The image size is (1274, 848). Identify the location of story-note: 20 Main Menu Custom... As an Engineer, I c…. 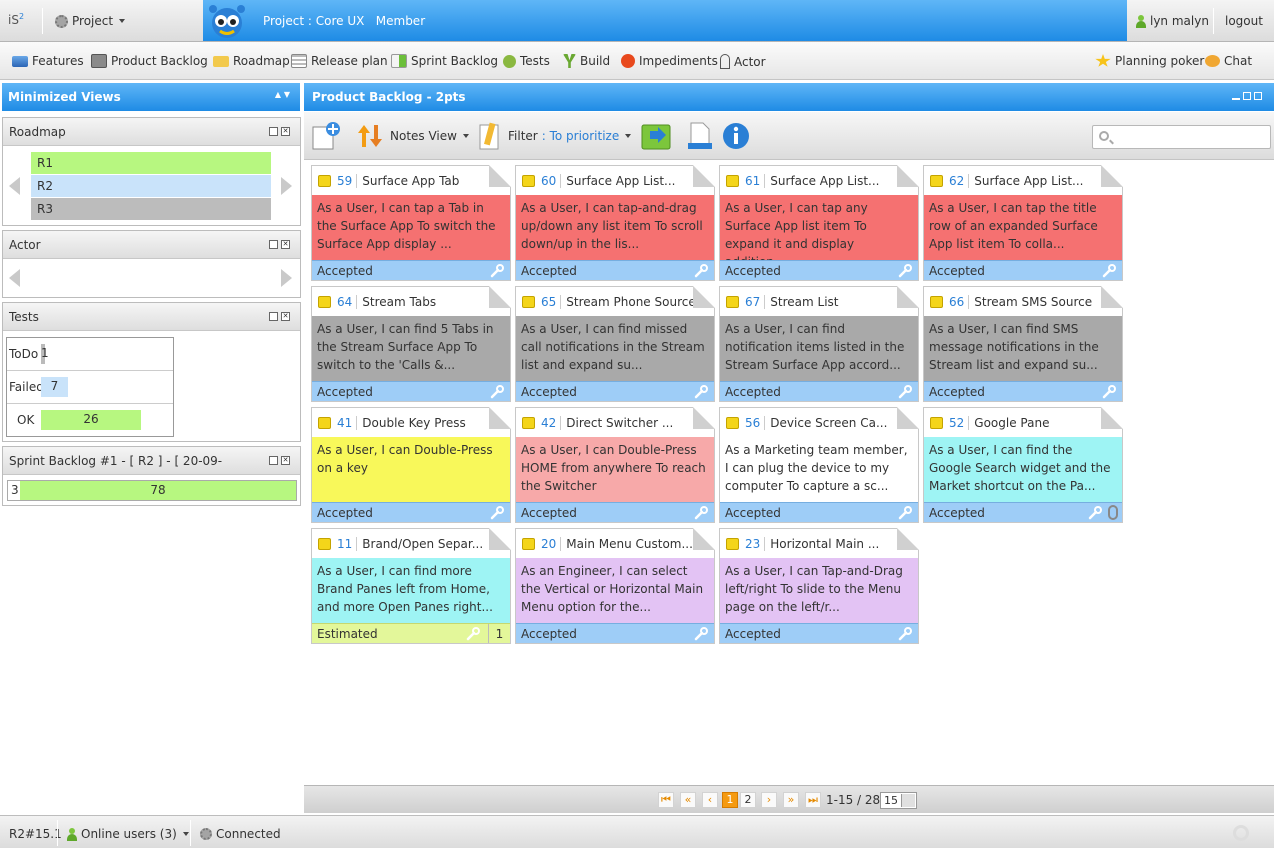
(615, 586).